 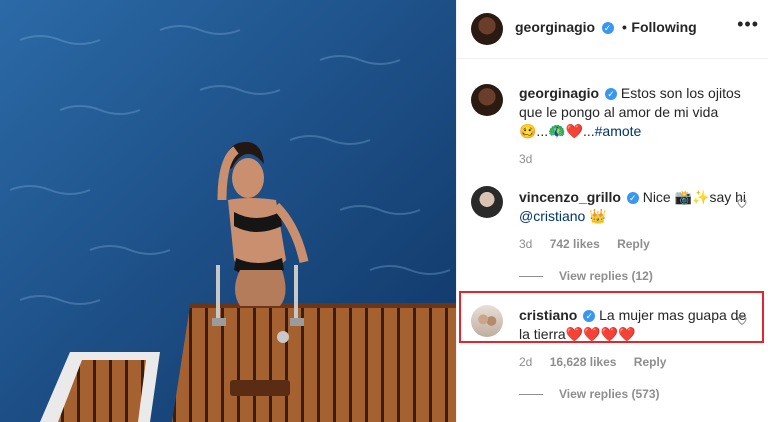 I want to click on comment-username: vincenzo_grillo, so click(x=570, y=197).